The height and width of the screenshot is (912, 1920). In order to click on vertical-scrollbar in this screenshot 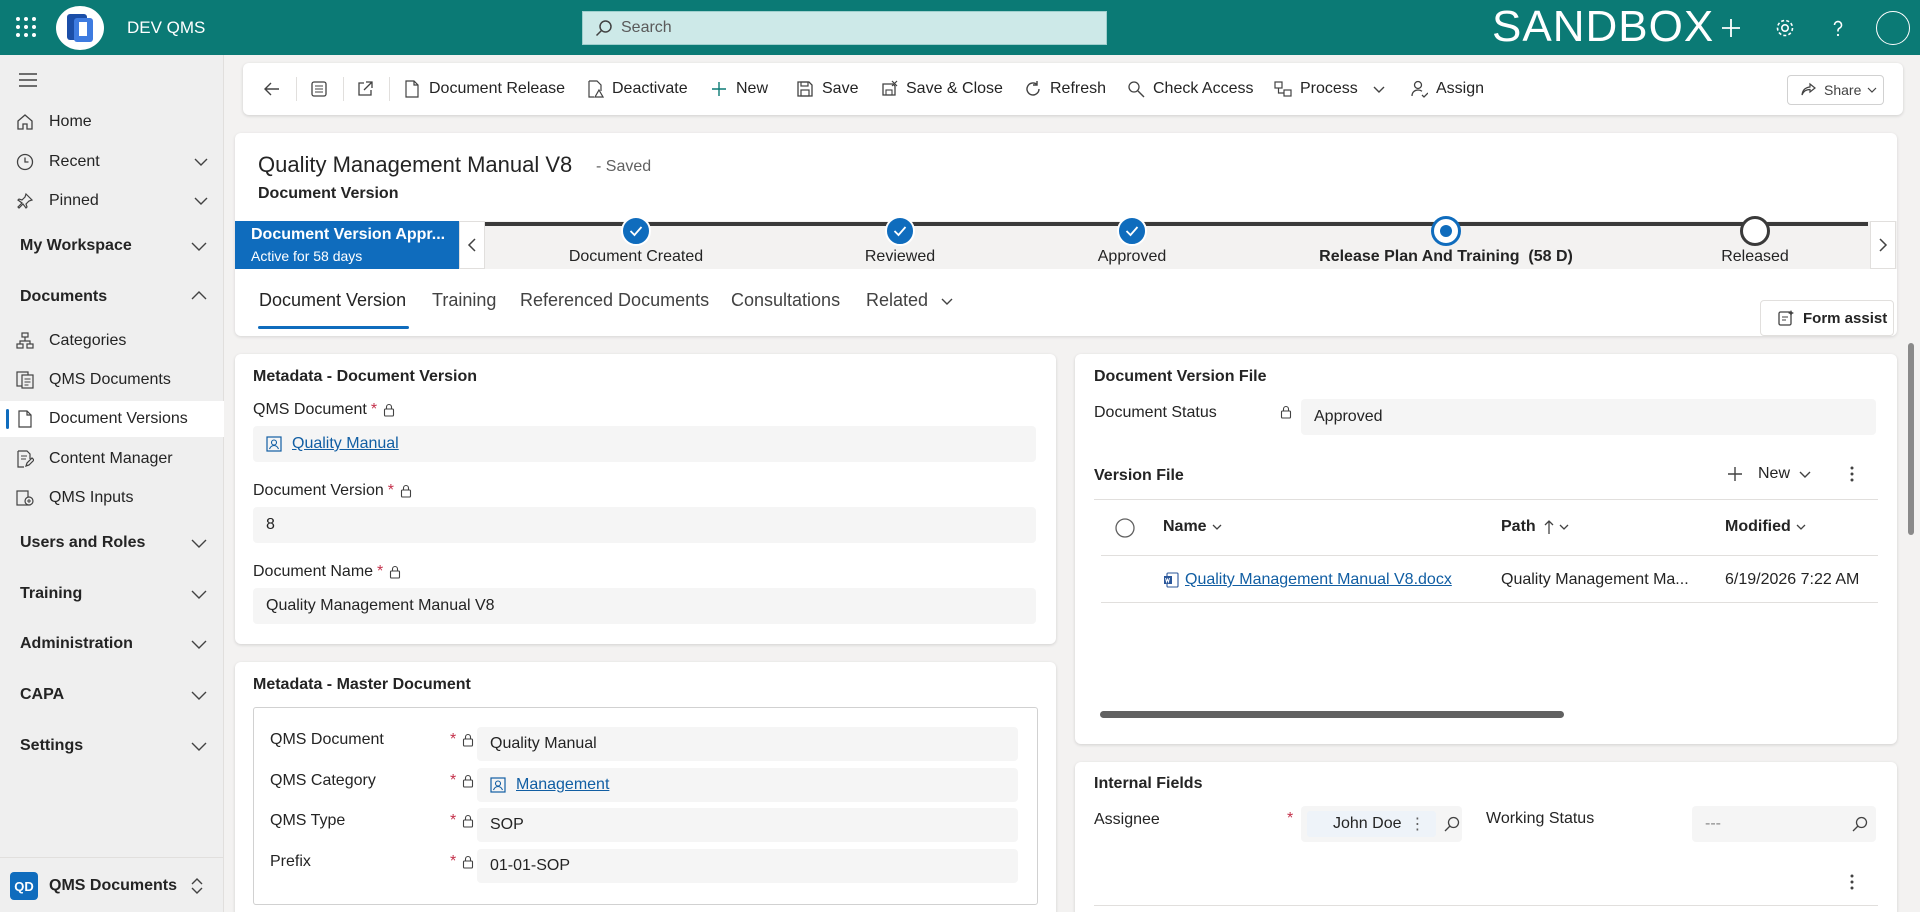, I will do `click(1911, 439)`.